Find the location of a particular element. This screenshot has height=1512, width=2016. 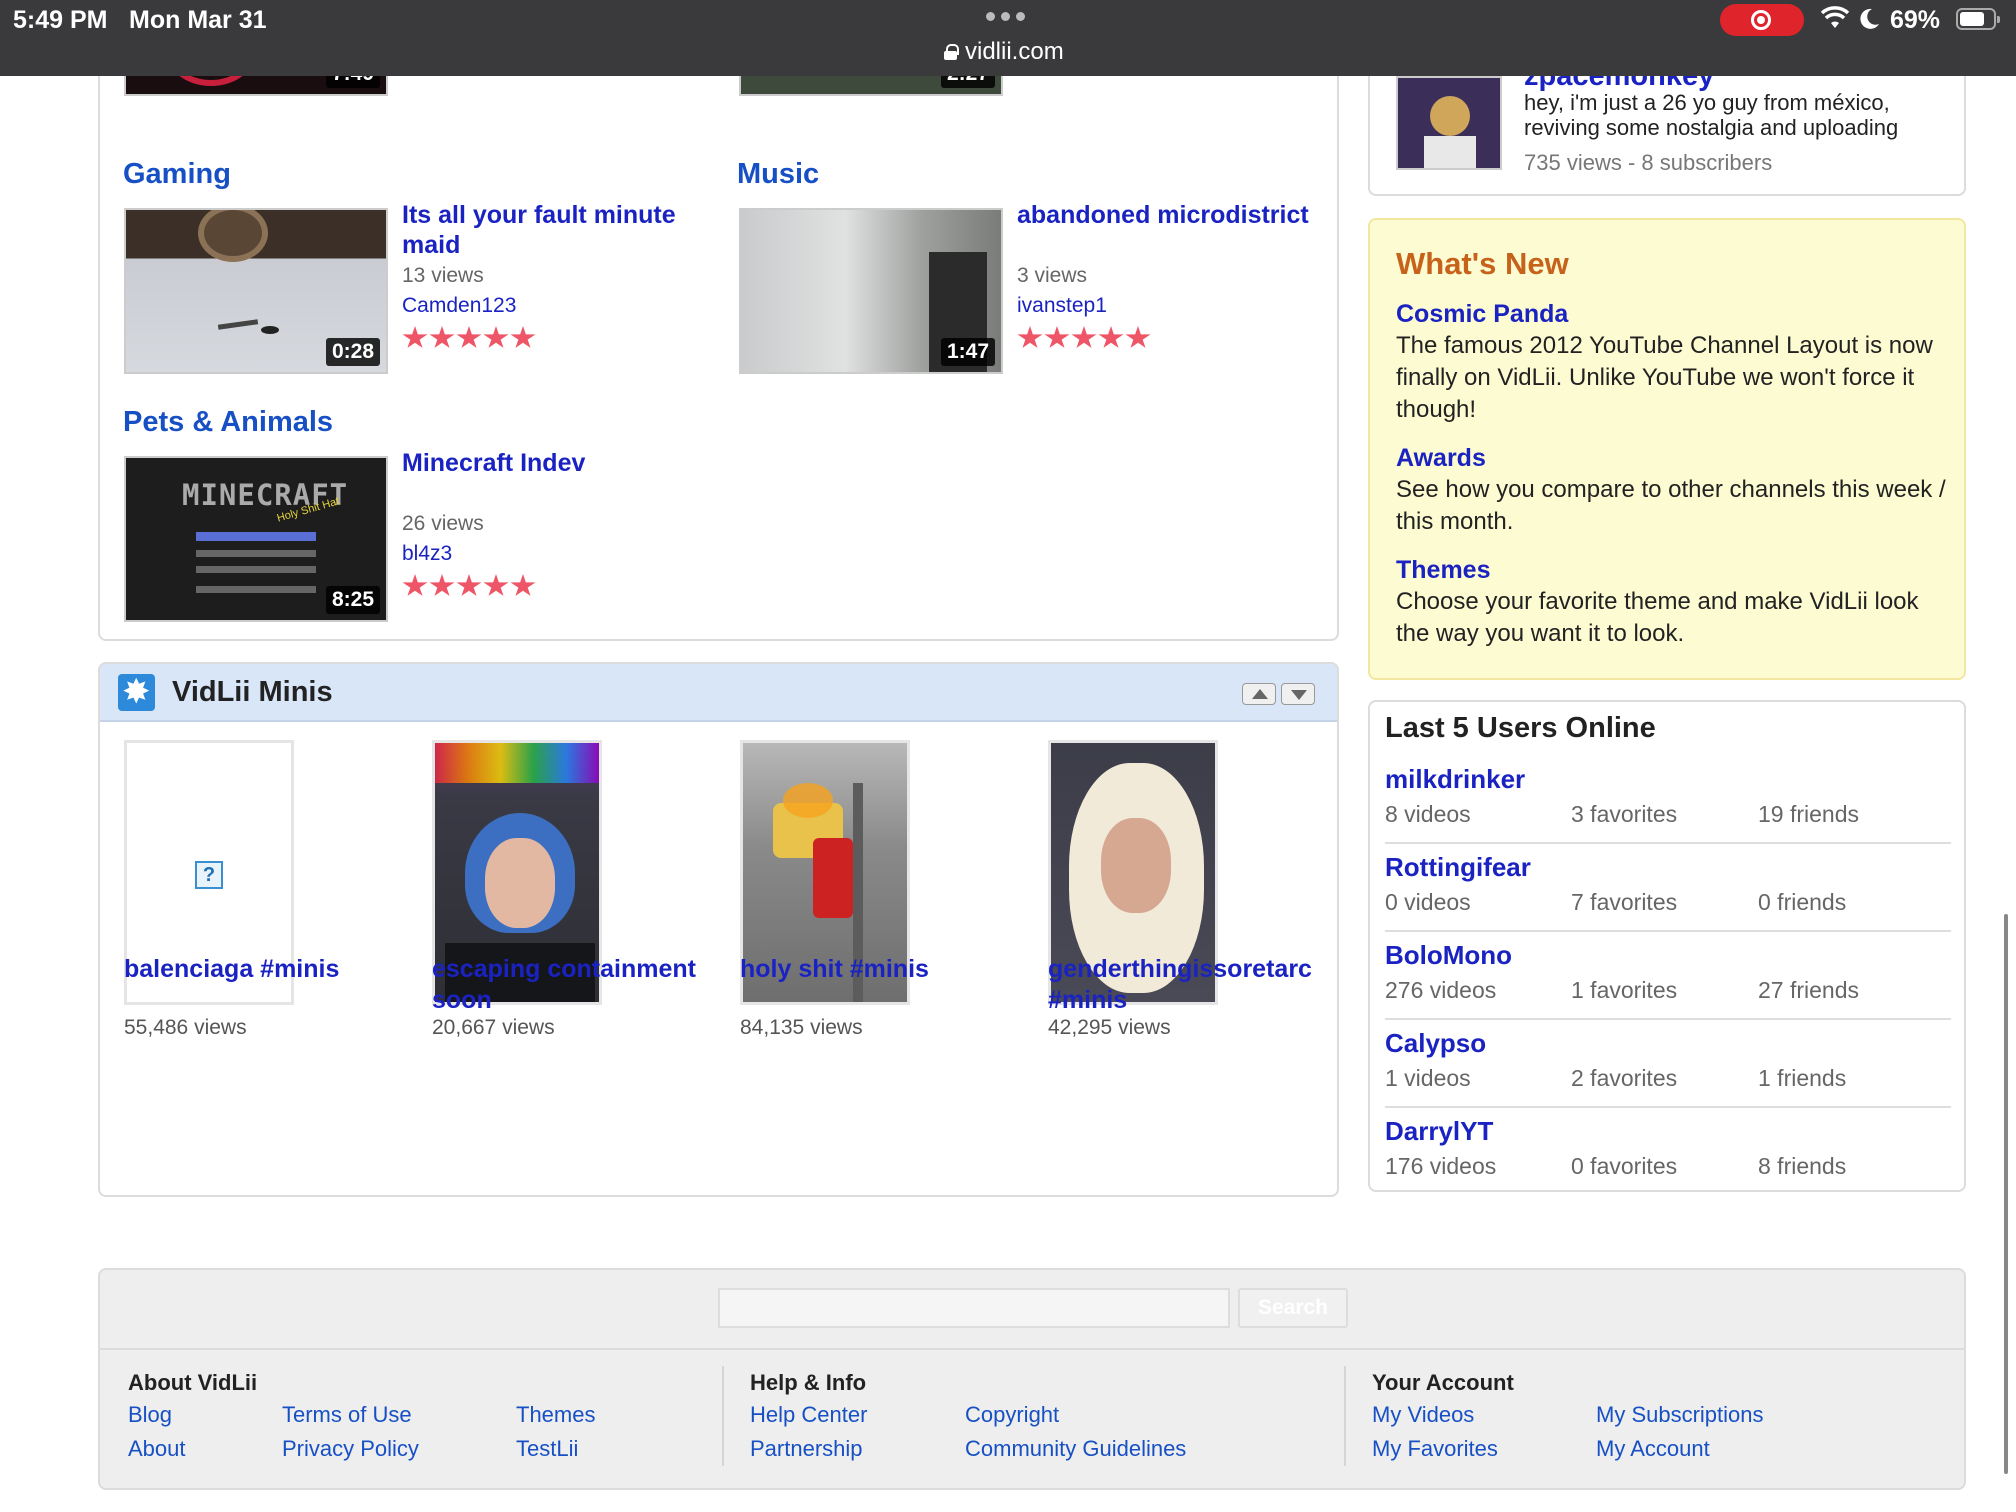

url-text: vidlii.com is located at coordinates (1014, 51).